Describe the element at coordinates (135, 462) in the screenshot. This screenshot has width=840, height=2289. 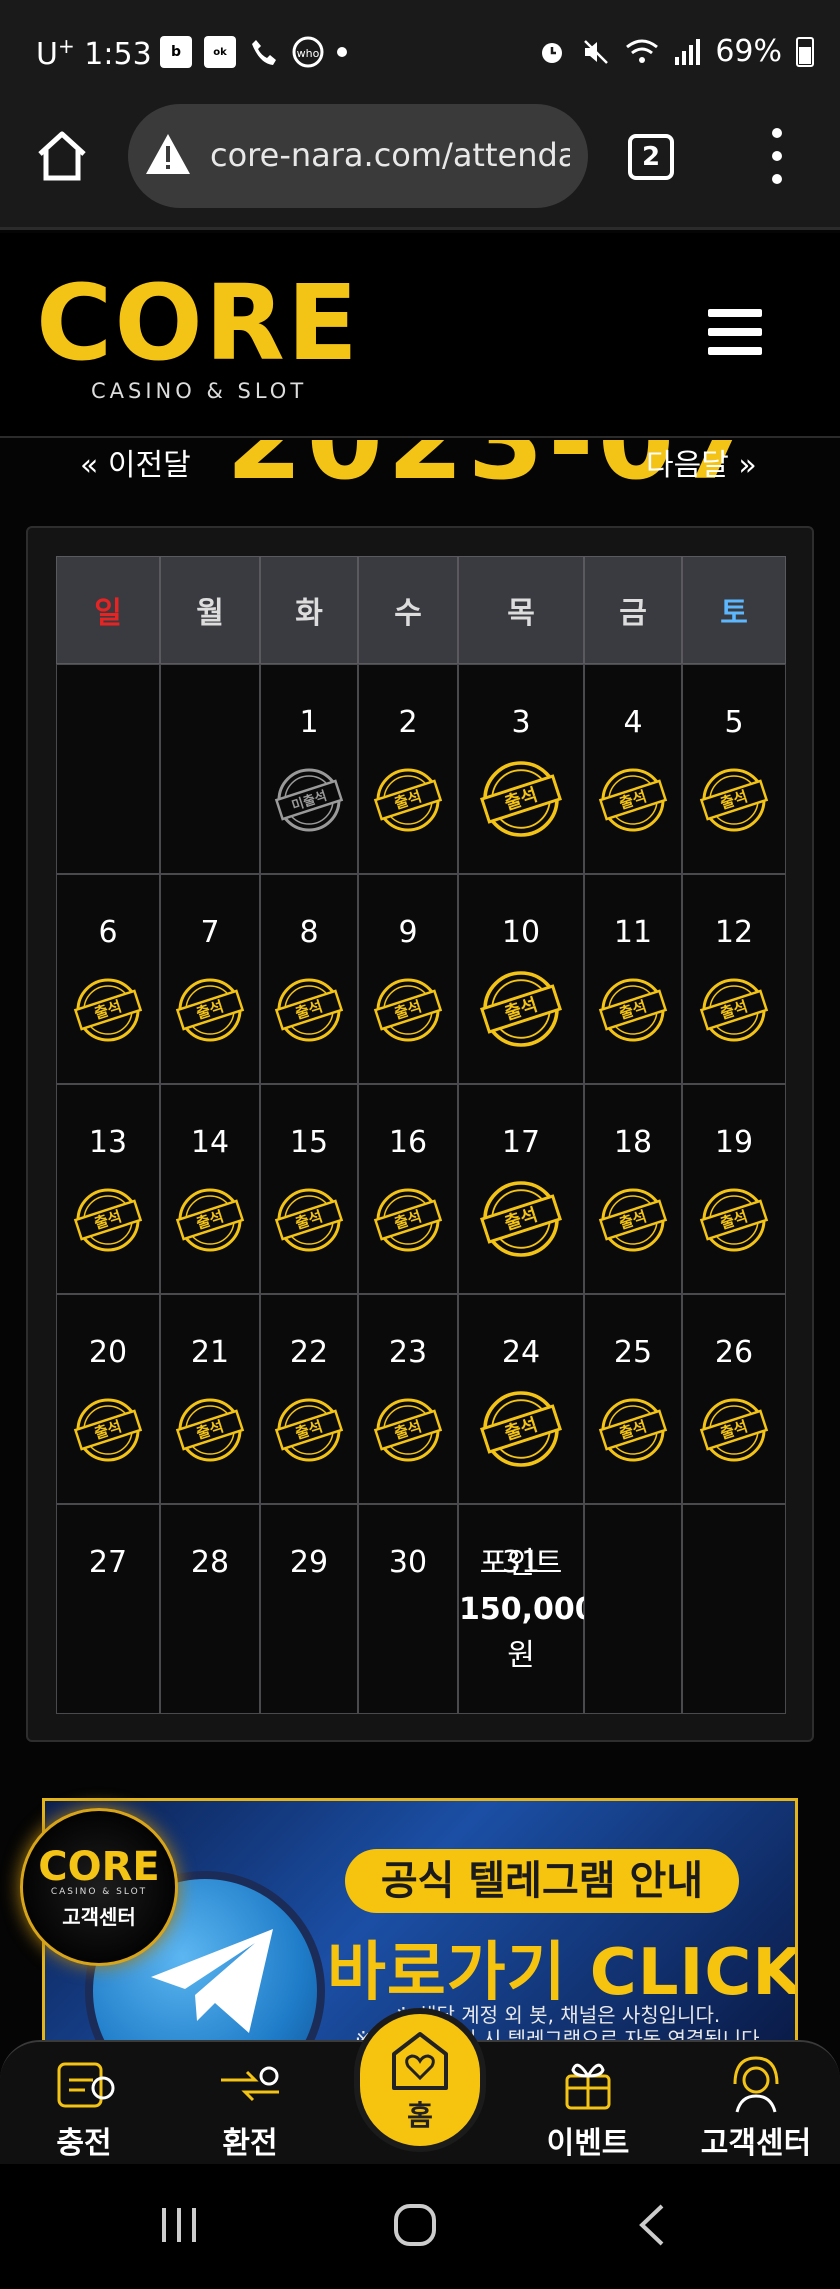
I see `prev-month-link: « 이전달` at that location.